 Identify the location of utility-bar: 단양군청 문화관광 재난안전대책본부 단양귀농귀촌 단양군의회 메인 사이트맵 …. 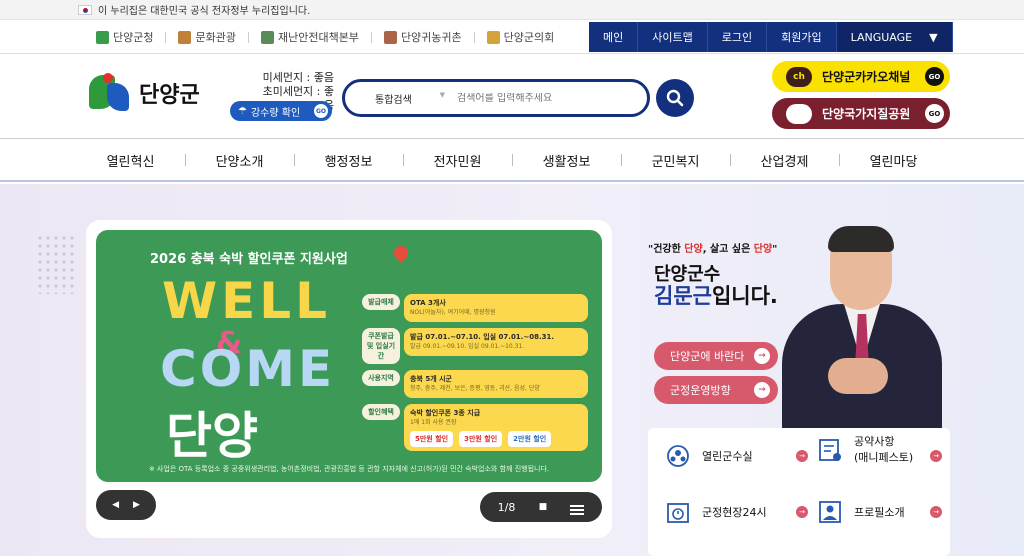
(512, 37).